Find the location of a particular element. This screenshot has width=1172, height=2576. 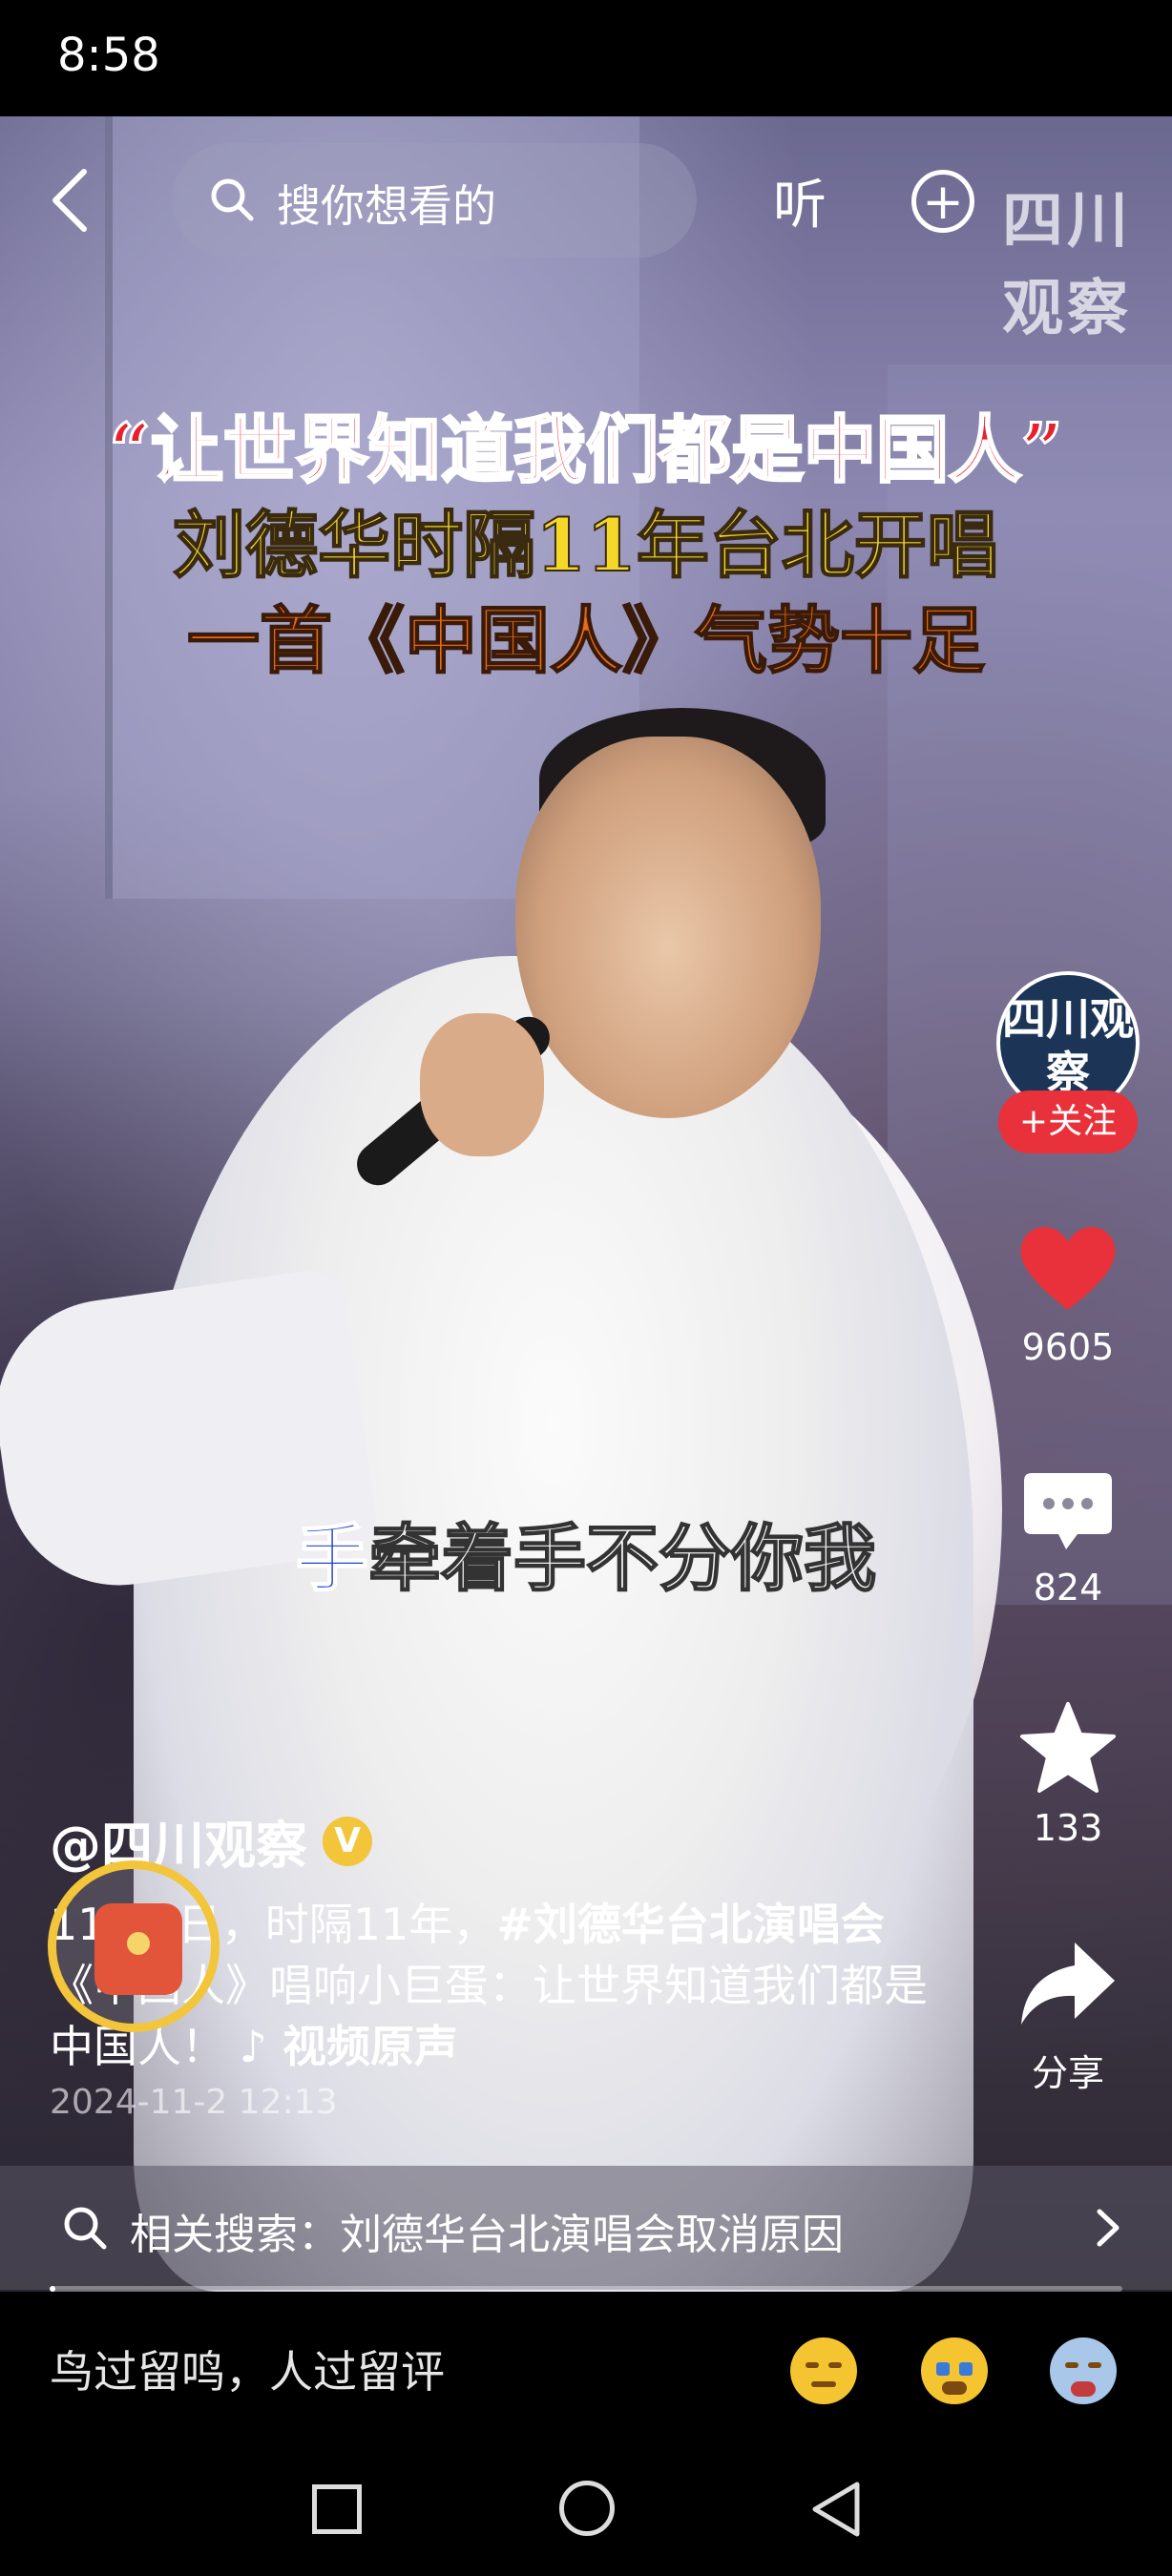

status-bar: 8:58 is located at coordinates (586, 58).